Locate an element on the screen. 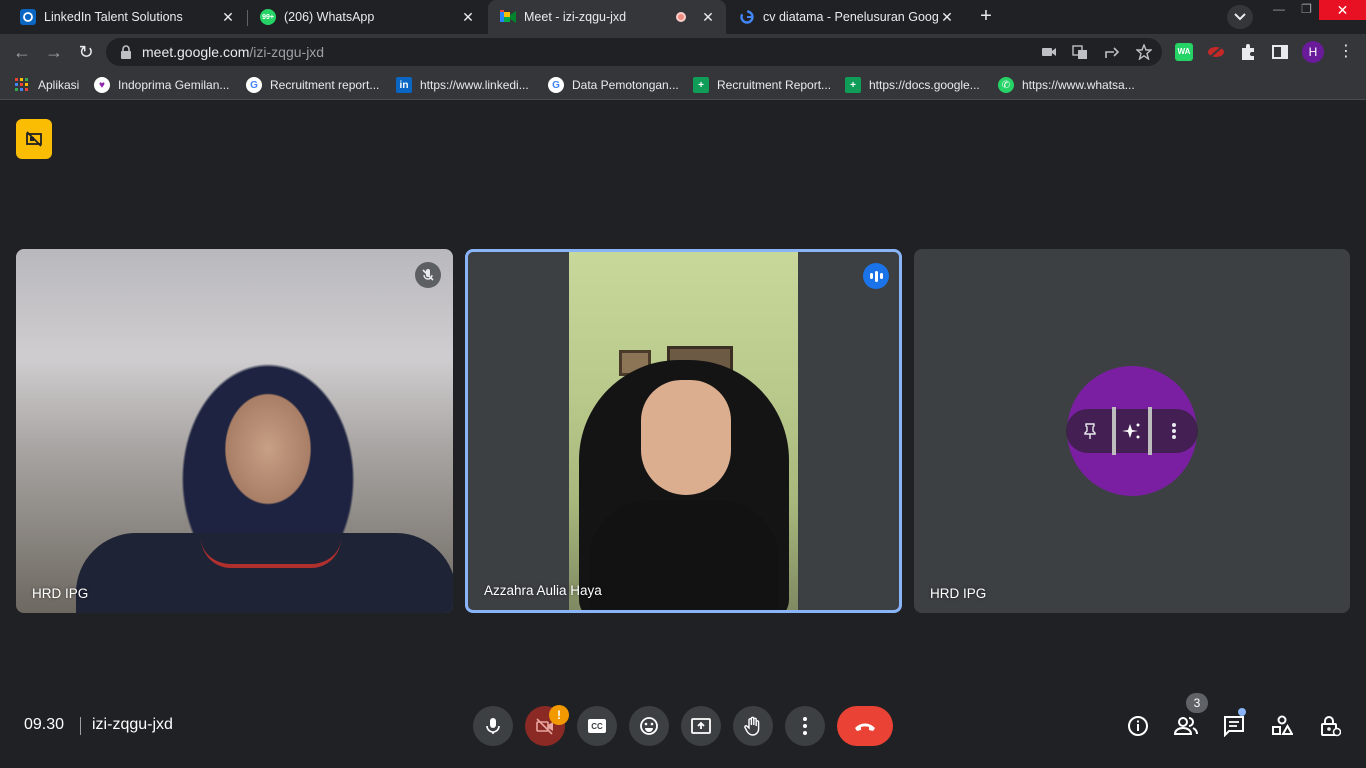  video-collar-shape is located at coordinates (271, 553).